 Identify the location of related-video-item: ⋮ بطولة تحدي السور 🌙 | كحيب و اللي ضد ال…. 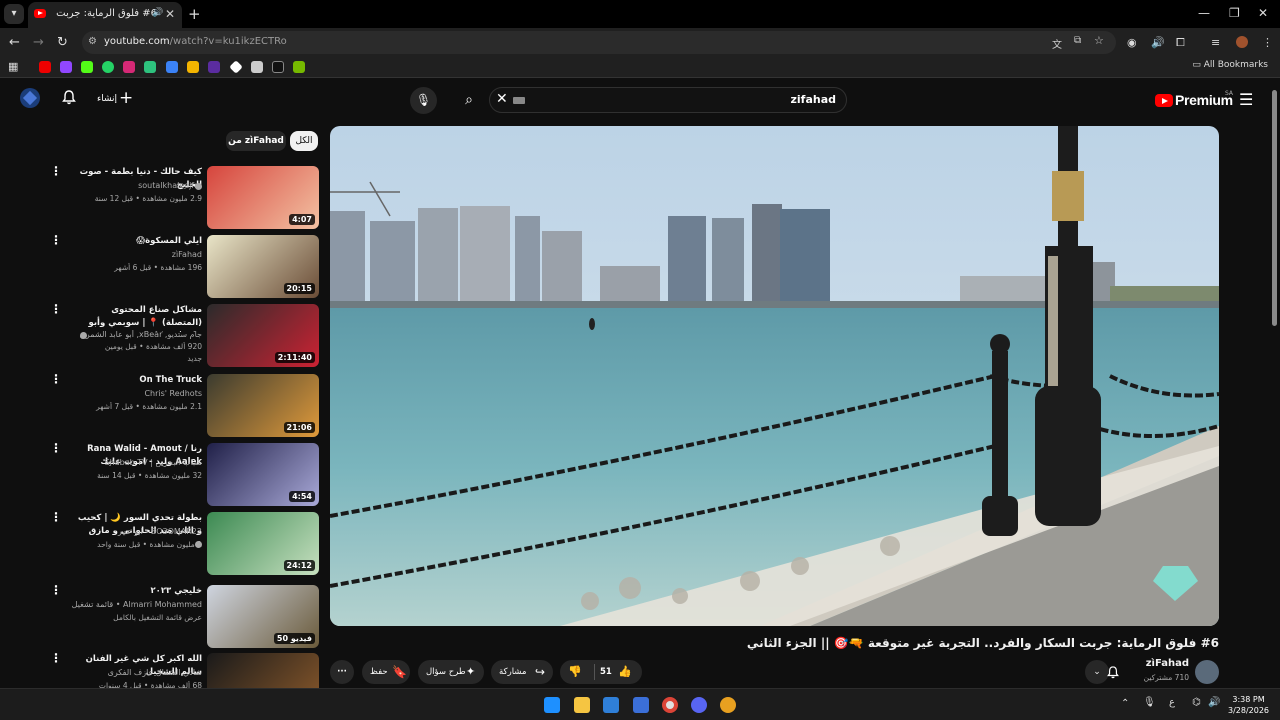
(185, 543).